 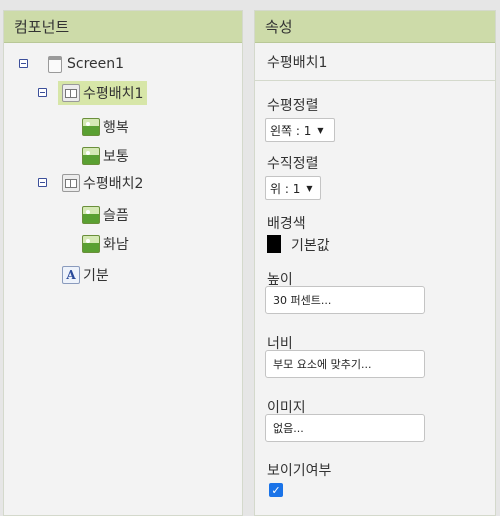 I want to click on tree-item-label: 수평배치1, so click(x=113, y=94).